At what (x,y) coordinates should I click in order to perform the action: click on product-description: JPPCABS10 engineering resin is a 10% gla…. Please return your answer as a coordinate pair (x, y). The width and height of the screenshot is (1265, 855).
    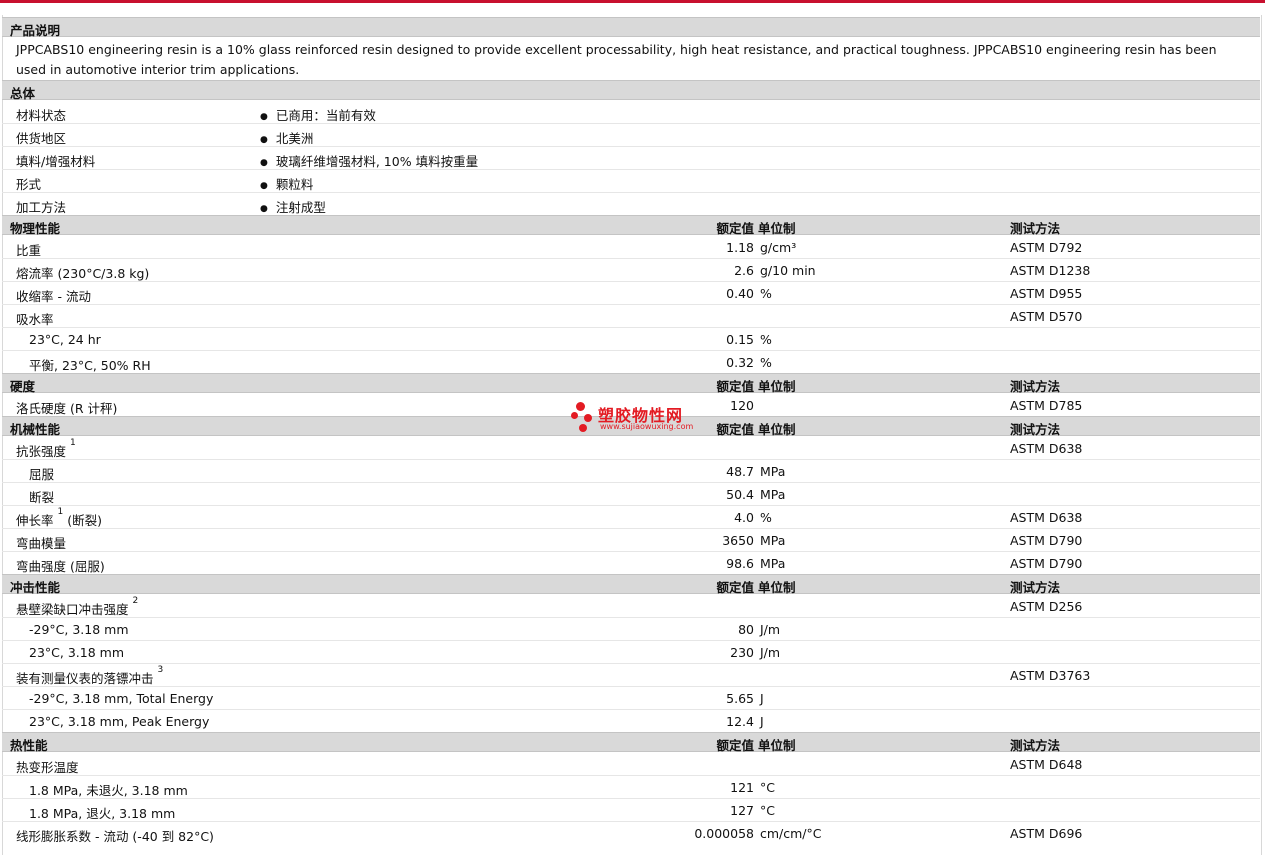
    Looking at the image, I should click on (616, 59).